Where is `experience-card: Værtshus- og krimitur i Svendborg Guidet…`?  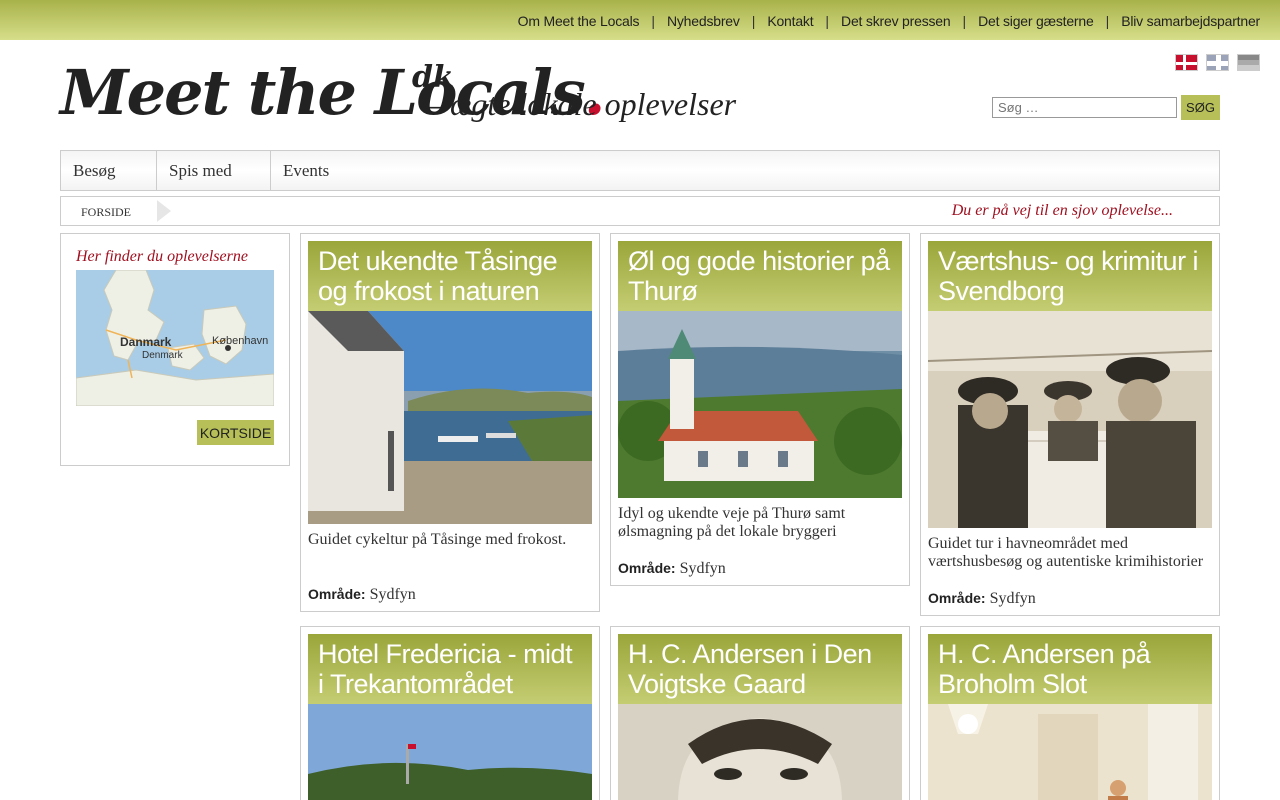 experience-card: Værtshus- og krimitur i Svendborg Guidet… is located at coordinates (1070, 424).